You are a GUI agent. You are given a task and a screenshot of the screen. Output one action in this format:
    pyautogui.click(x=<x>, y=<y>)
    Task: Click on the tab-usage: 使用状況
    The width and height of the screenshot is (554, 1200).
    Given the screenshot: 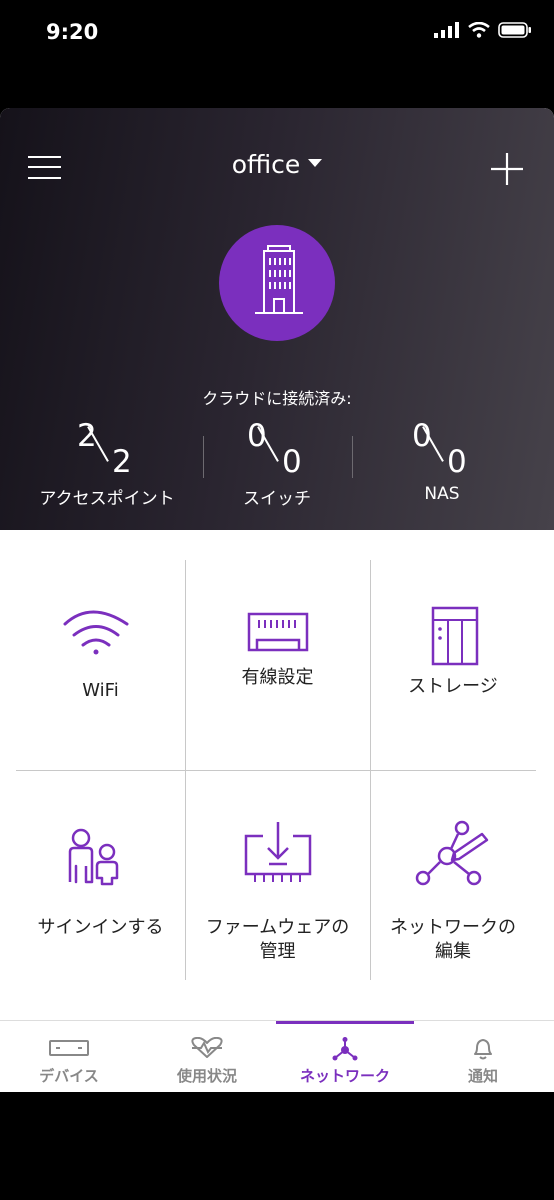 What is the action you would take?
    pyautogui.click(x=207, y=1056)
    